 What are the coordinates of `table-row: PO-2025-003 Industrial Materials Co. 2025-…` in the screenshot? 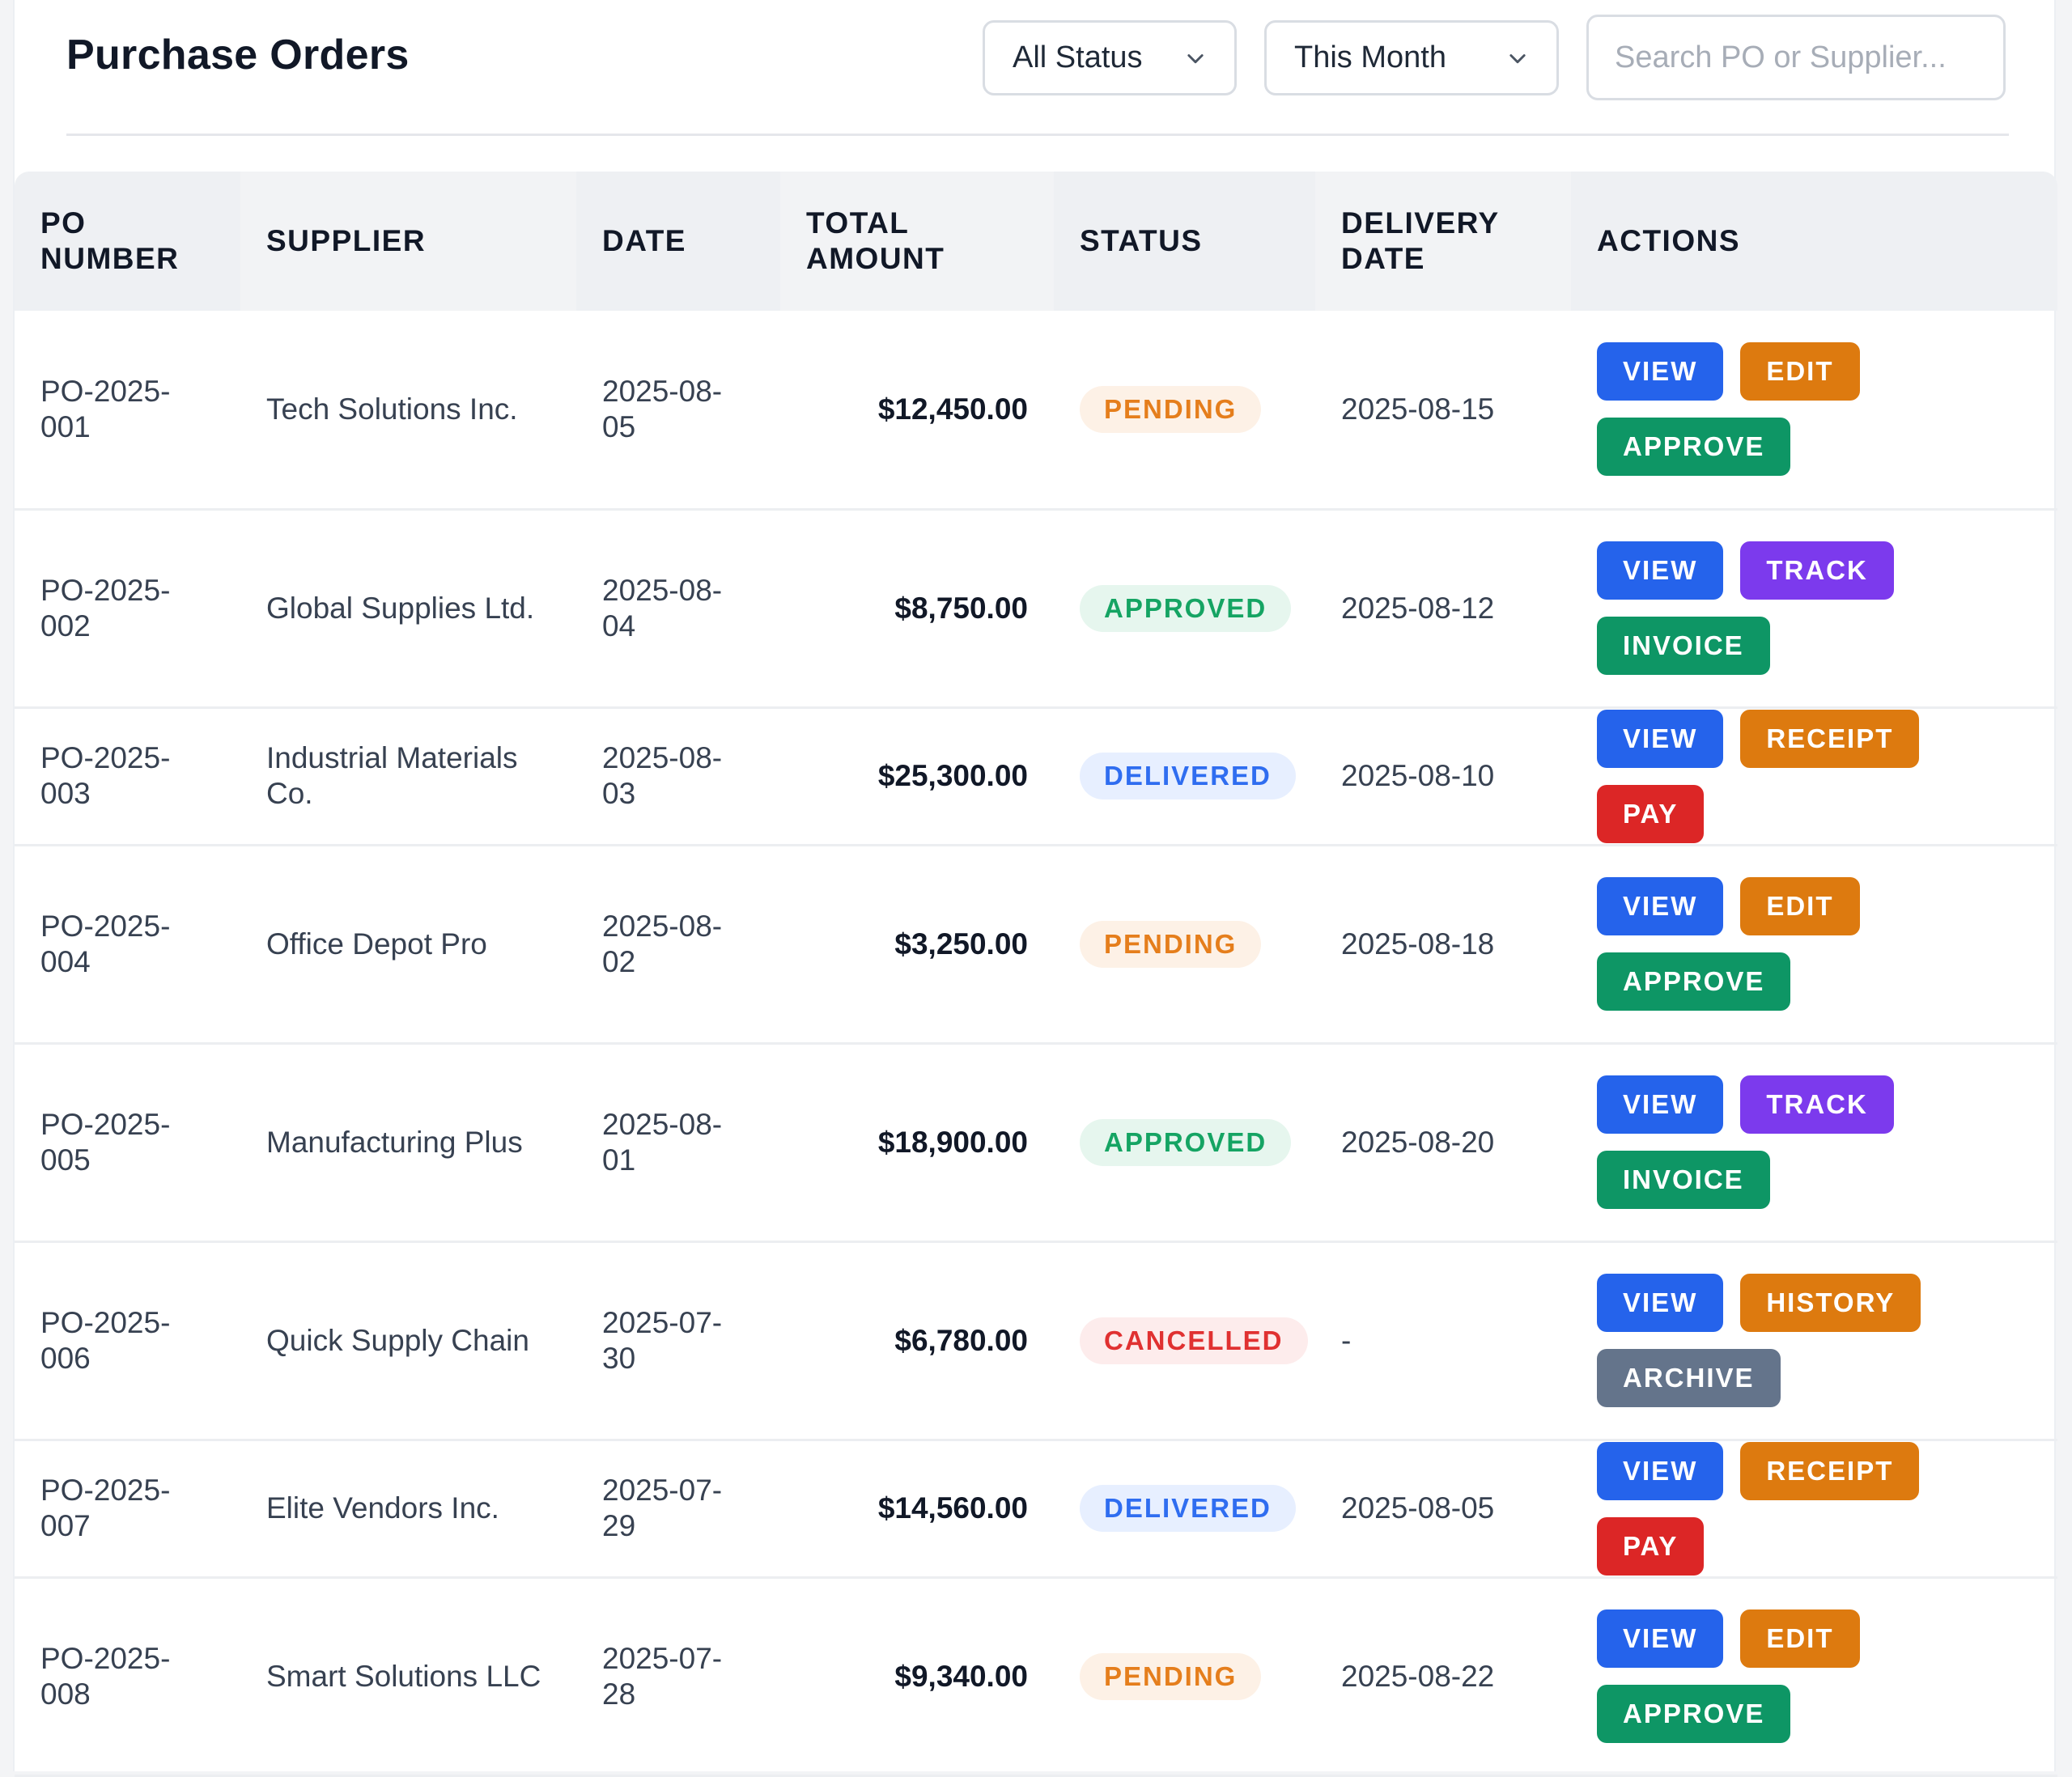 It's located at (1036, 777).